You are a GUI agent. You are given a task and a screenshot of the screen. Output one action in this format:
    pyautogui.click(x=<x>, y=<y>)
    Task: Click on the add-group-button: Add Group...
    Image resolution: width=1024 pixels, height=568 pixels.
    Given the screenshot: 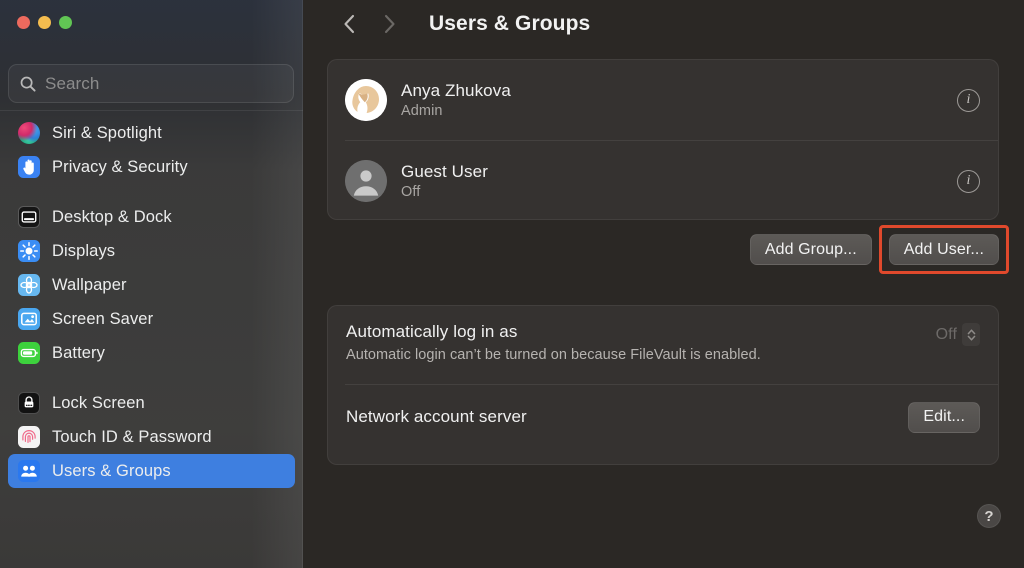 What is the action you would take?
    pyautogui.click(x=810, y=249)
    